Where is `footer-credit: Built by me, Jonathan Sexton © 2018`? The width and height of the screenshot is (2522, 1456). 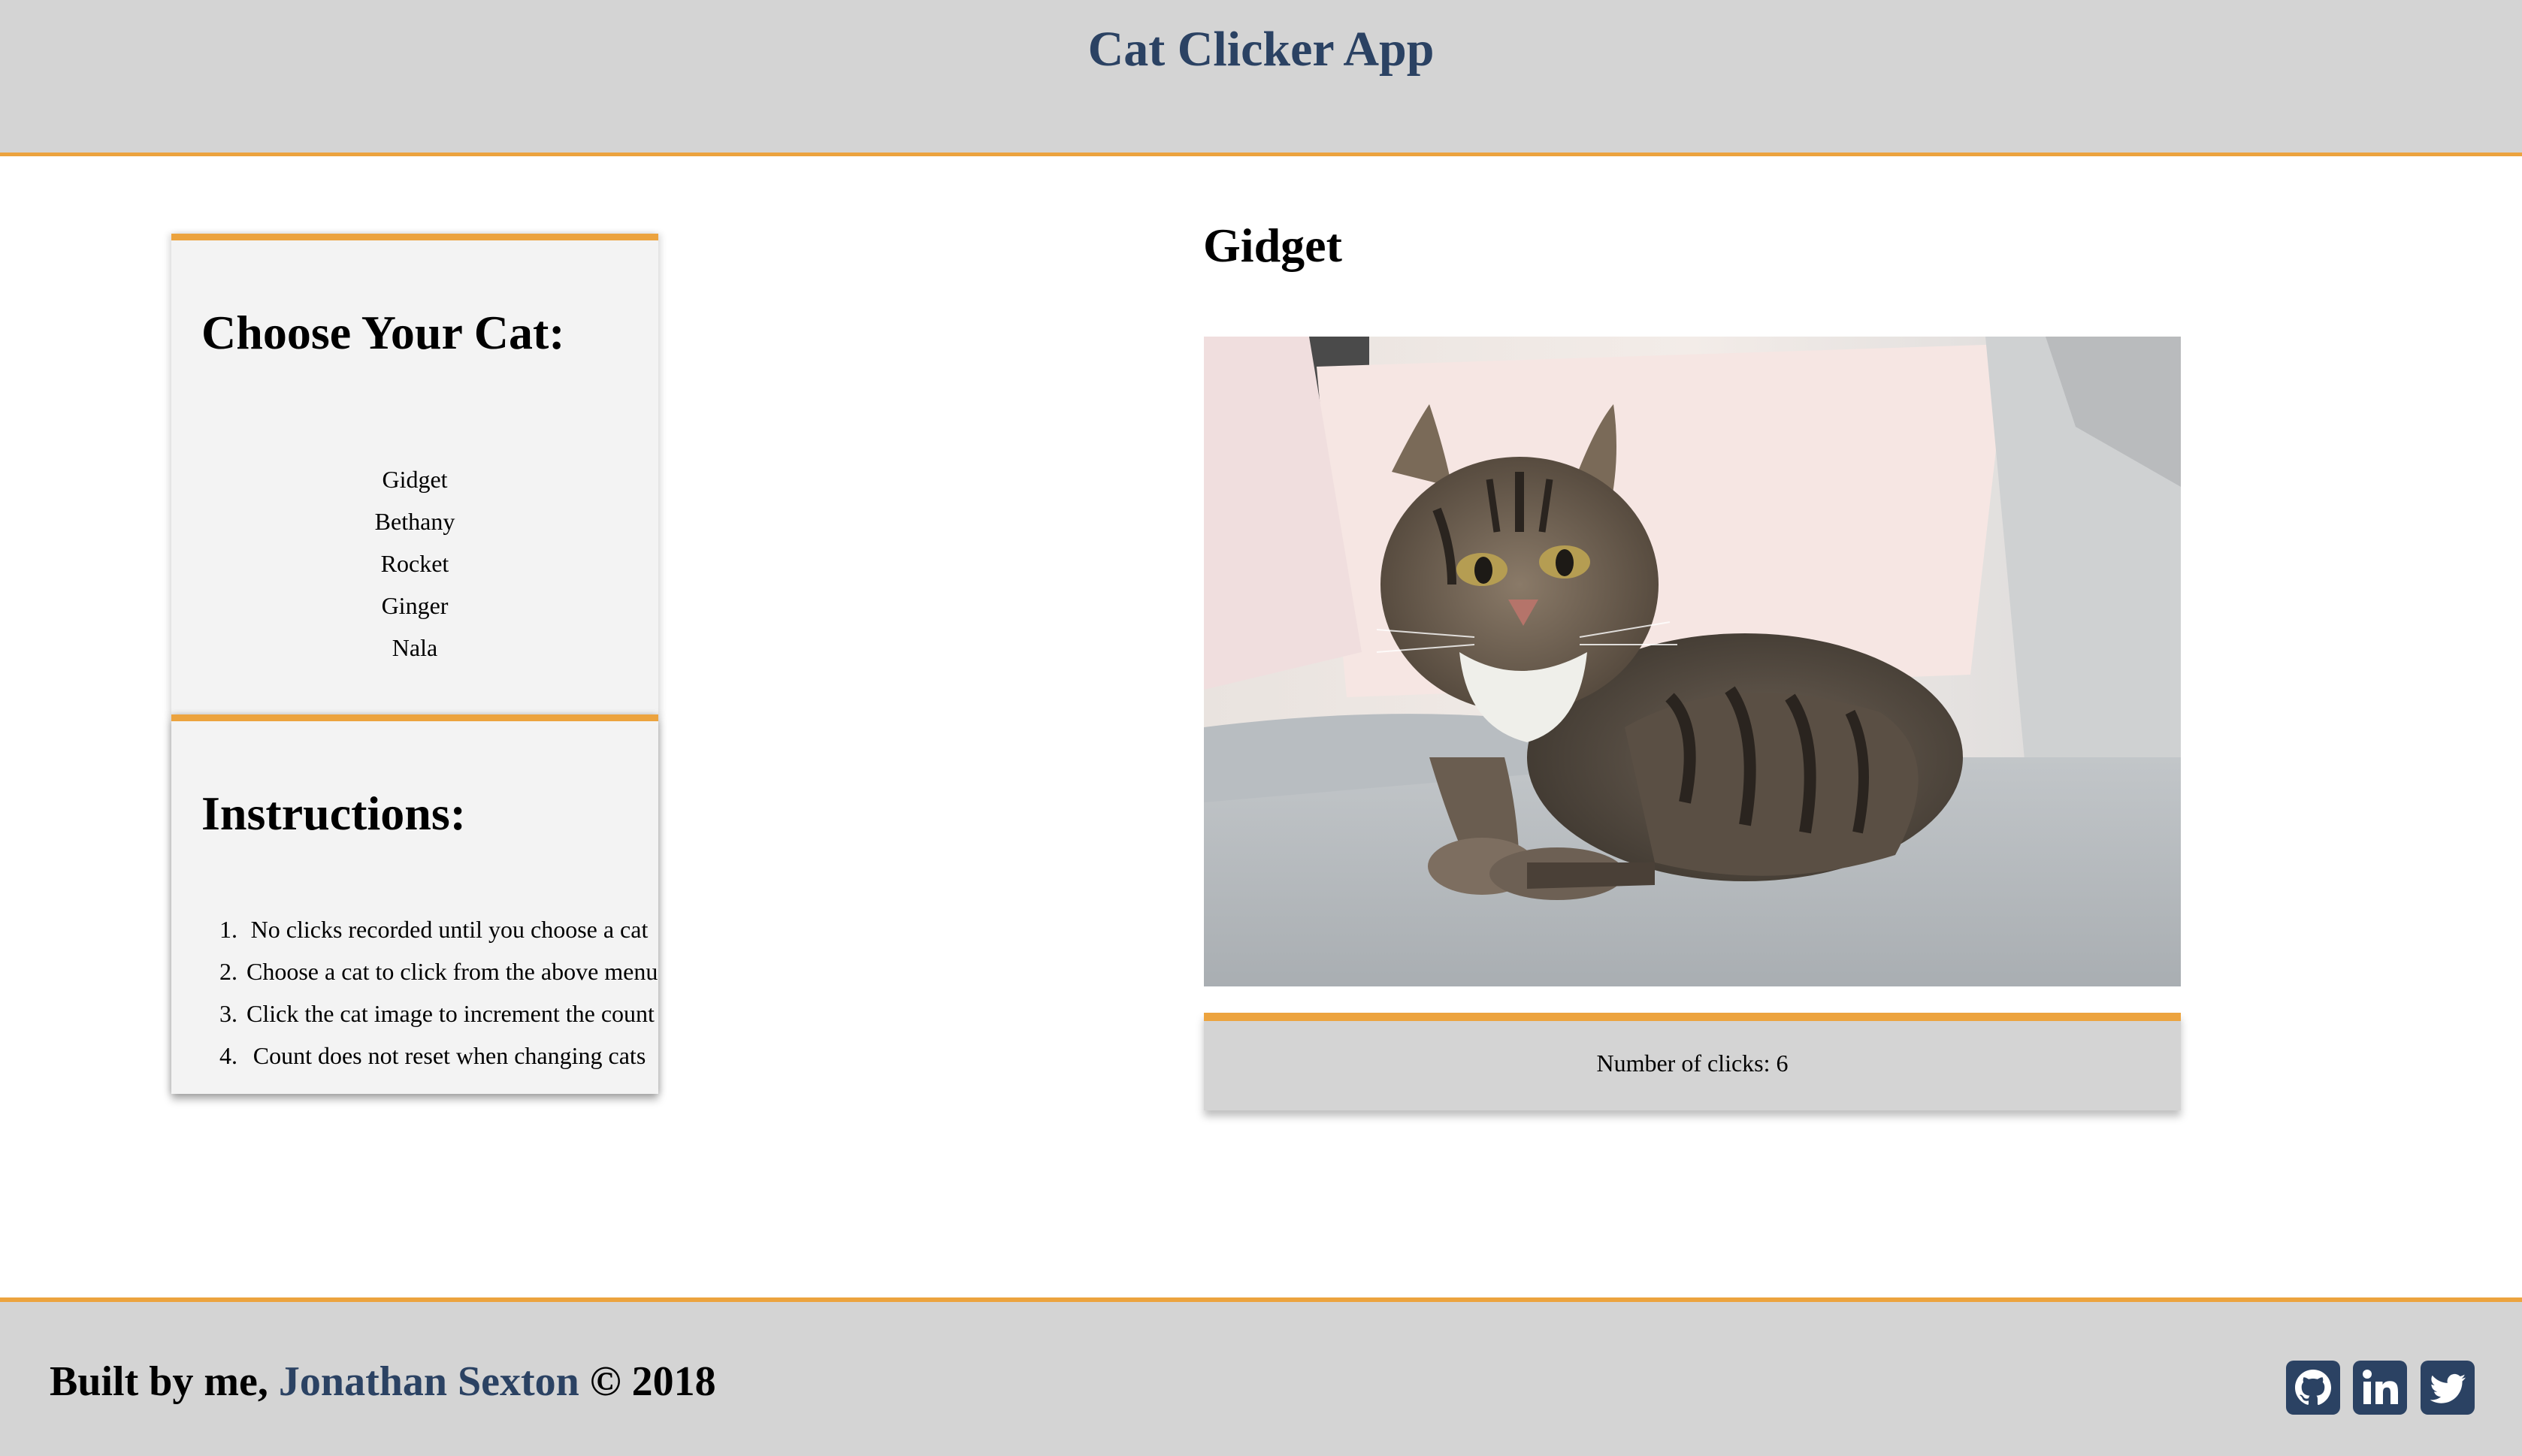 footer-credit: Built by me, Jonathan Sexton © 2018 is located at coordinates (383, 1382).